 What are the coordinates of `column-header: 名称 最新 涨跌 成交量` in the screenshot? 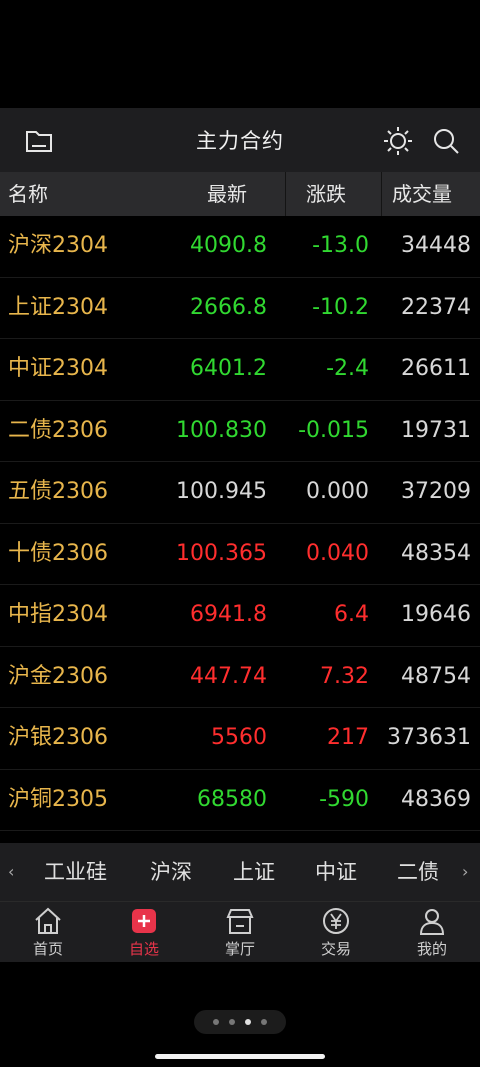 It's located at (240, 198).